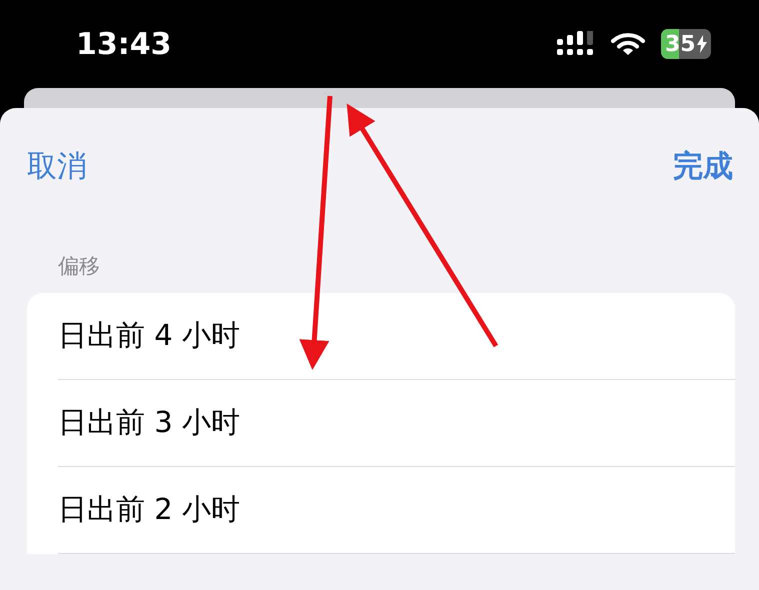  What do you see at coordinates (149, 422) in the screenshot?
I see `option-item: 日出前 3 小时` at bounding box center [149, 422].